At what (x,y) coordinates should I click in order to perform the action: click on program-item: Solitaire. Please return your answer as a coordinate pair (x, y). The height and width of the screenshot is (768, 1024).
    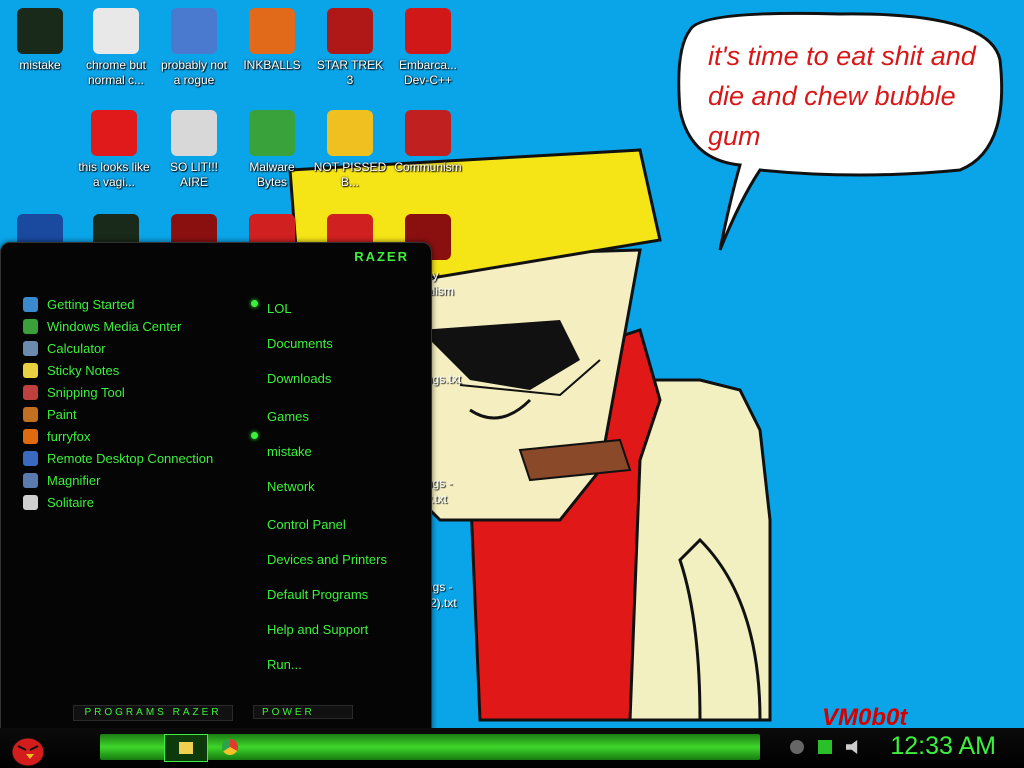
    Looking at the image, I should click on (118, 502).